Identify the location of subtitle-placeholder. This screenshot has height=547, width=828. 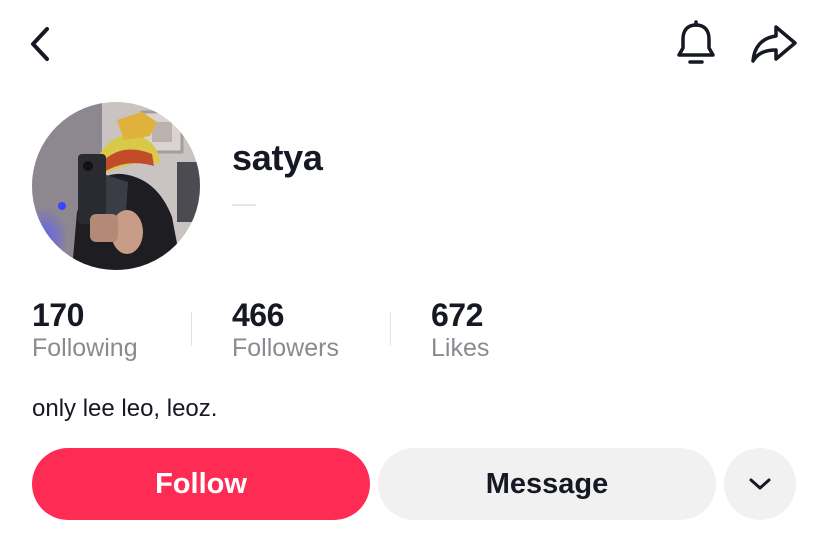
(244, 205).